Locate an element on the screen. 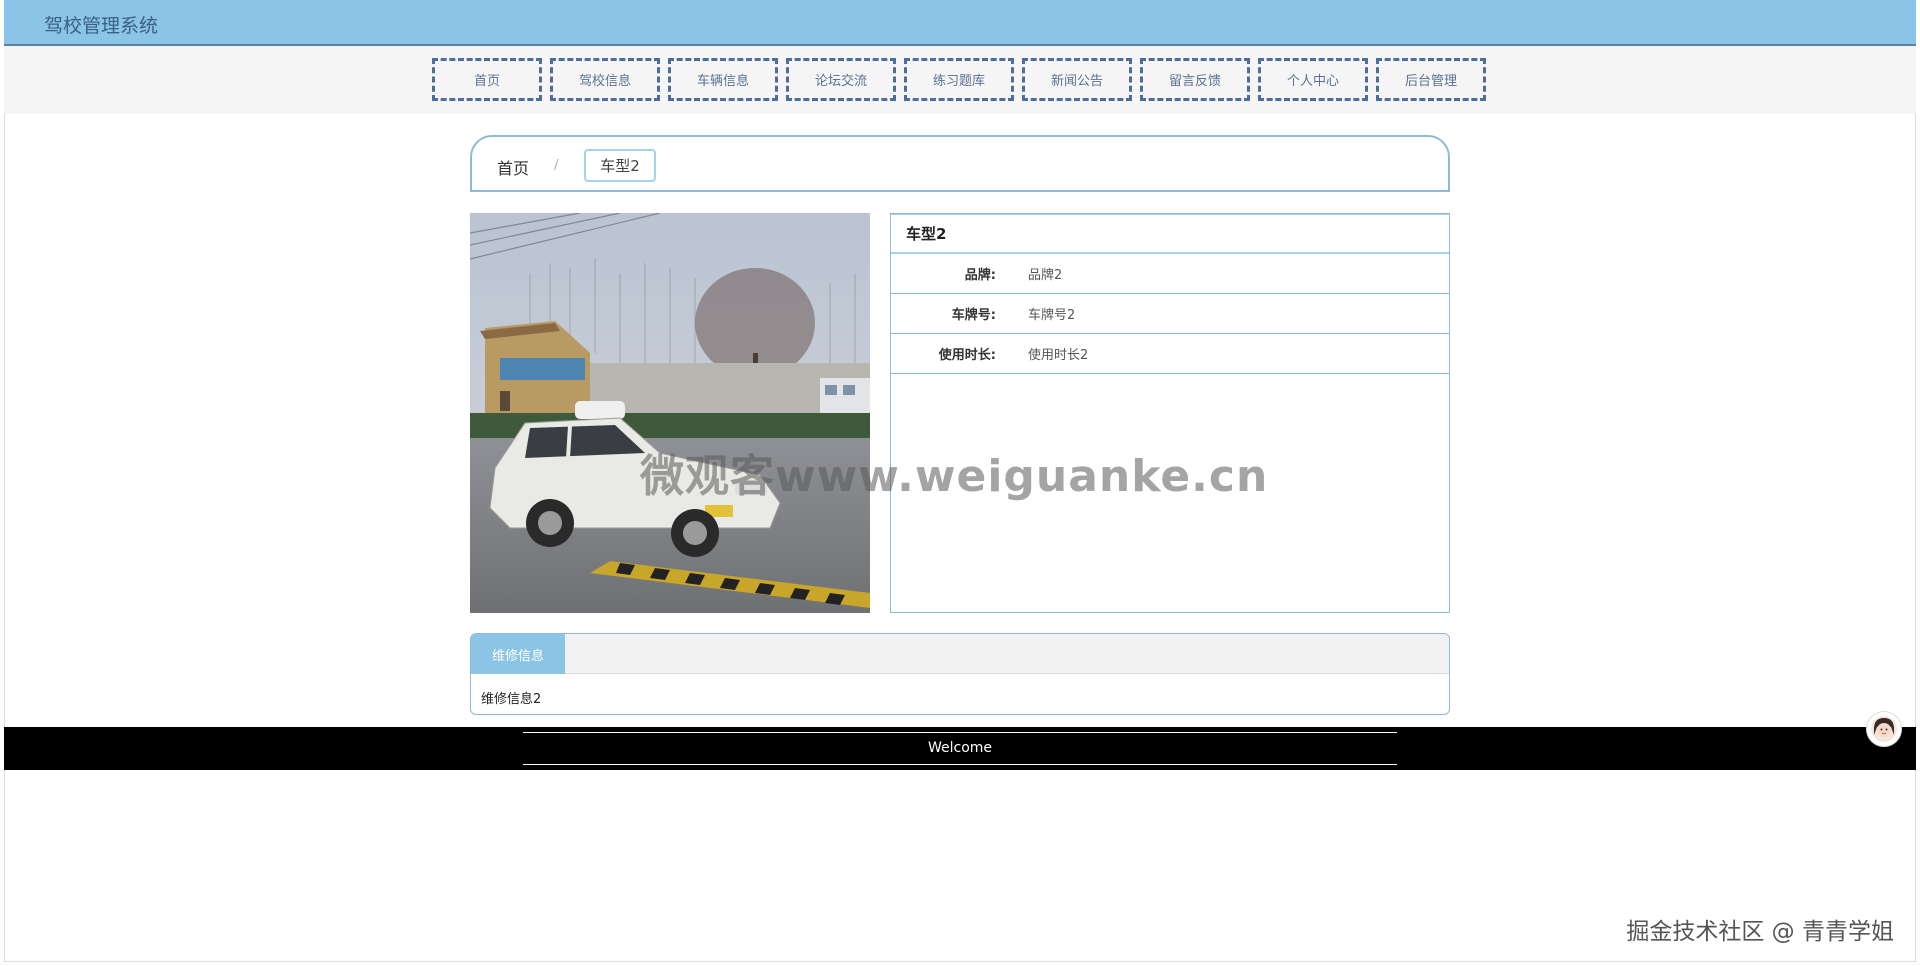 The image size is (1920, 966). vehicle-detail-panel: 车型2 品牌: 品牌2 车牌号: 车牌号2 使用时长: 使用时长2 is located at coordinates (1170, 413).